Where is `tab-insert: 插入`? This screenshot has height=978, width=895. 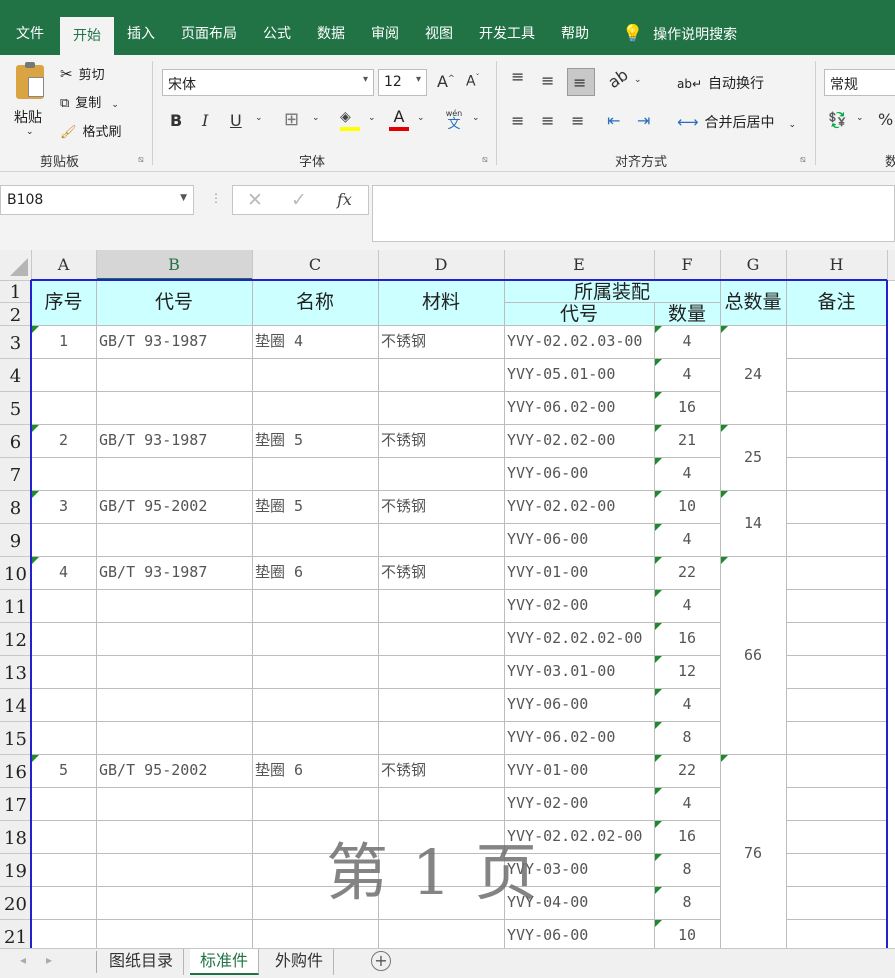 tab-insert: 插入 is located at coordinates (141, 34).